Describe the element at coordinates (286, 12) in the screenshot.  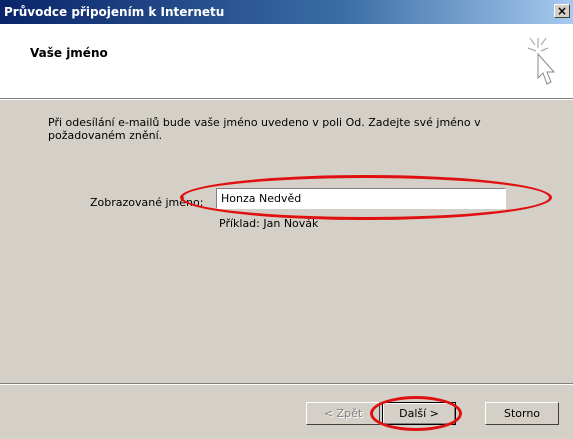
I see `title-bar: Průvodce připojením k Internetu ×` at that location.